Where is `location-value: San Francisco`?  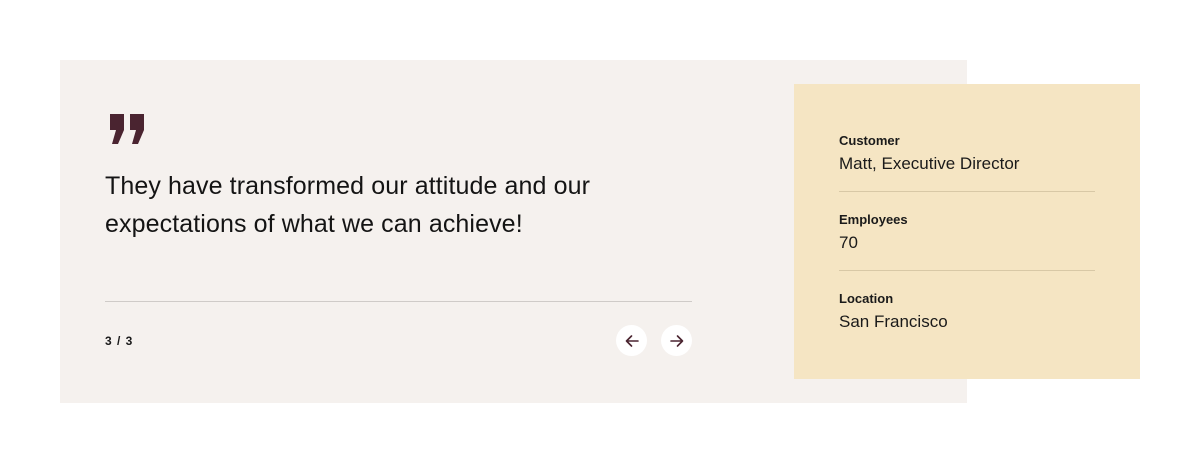
location-value: San Francisco is located at coordinates (893, 321).